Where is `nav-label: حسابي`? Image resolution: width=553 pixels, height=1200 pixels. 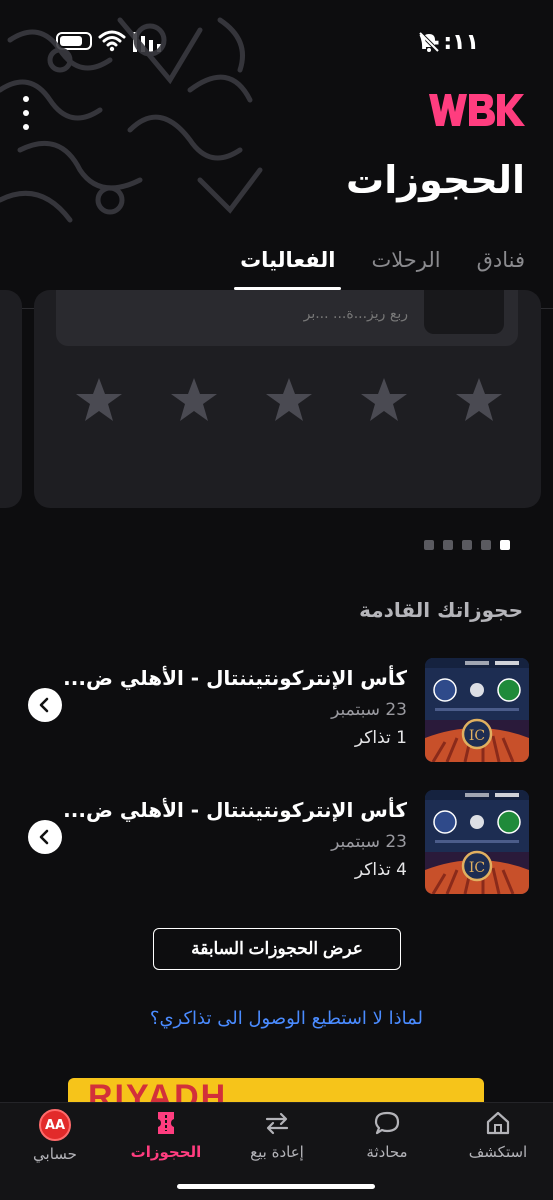 nav-label: حسابي is located at coordinates (55, 1154).